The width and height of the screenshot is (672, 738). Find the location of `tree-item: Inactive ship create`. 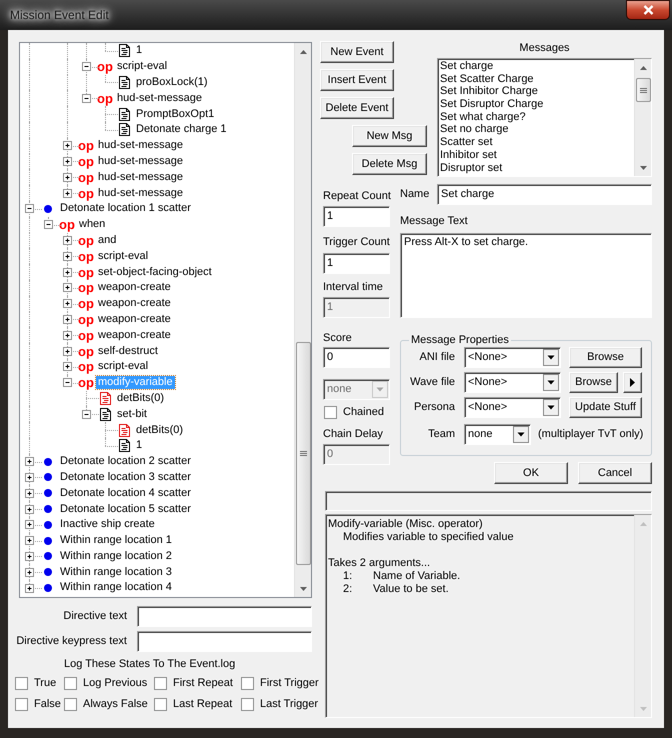

tree-item: Inactive ship create is located at coordinates (107, 525).